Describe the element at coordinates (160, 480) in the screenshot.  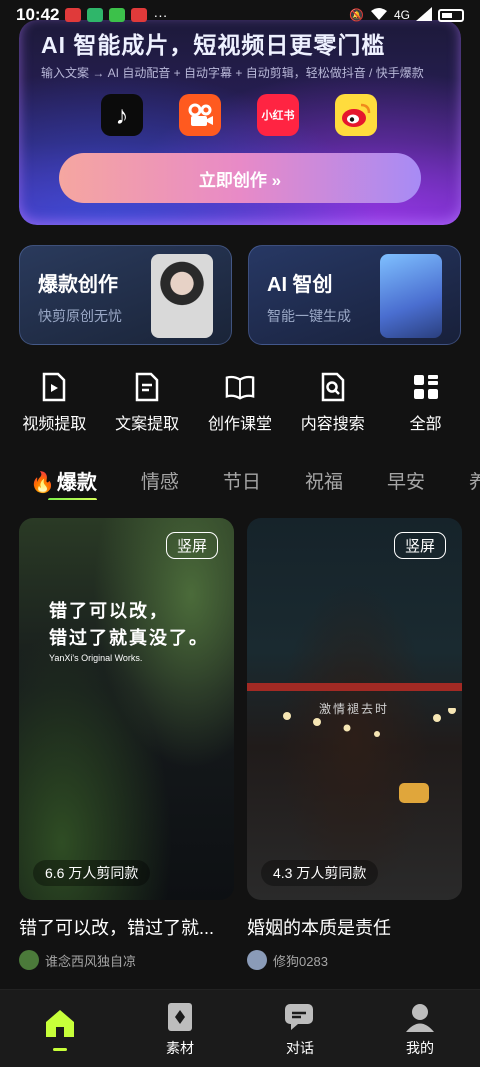
I see `tab-emotion: 情感` at that location.